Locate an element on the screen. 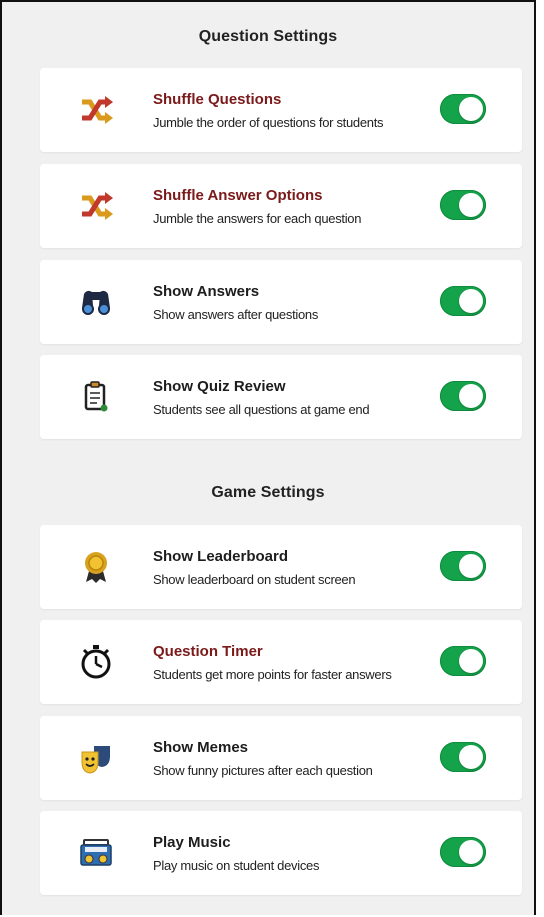 The image size is (544, 917). theater-masks-icon is located at coordinates (96, 758).